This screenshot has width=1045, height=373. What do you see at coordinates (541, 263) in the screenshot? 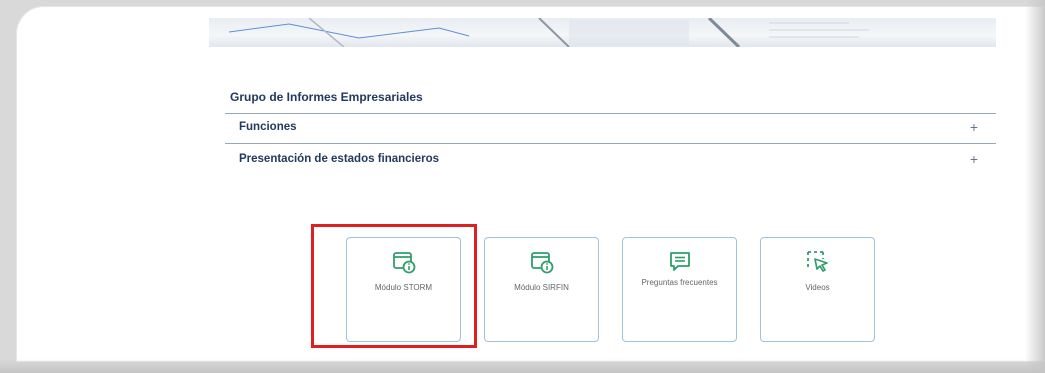
I see `info-window-icon` at bounding box center [541, 263].